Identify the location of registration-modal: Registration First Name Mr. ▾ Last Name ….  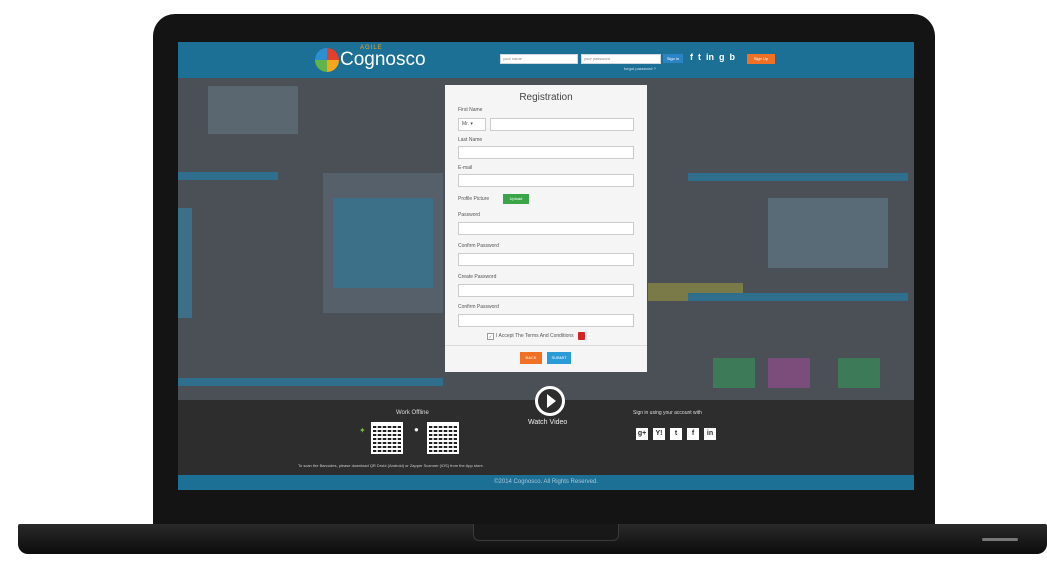
(546, 228).